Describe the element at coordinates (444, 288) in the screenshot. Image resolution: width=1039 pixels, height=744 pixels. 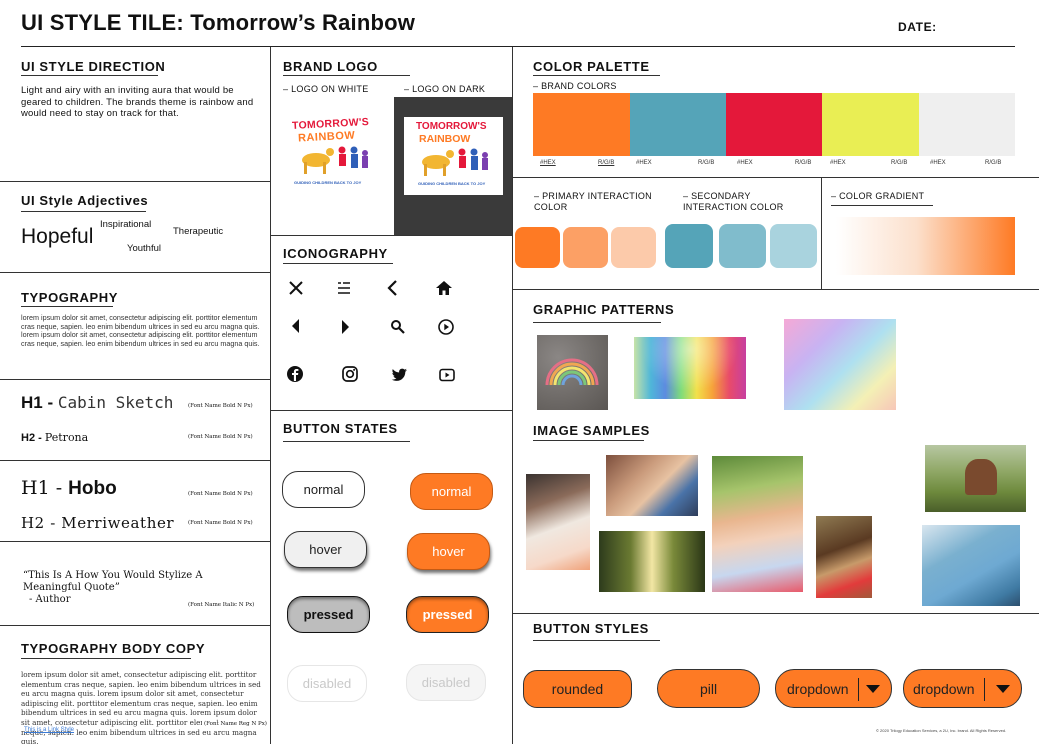
I see `home-icon` at that location.